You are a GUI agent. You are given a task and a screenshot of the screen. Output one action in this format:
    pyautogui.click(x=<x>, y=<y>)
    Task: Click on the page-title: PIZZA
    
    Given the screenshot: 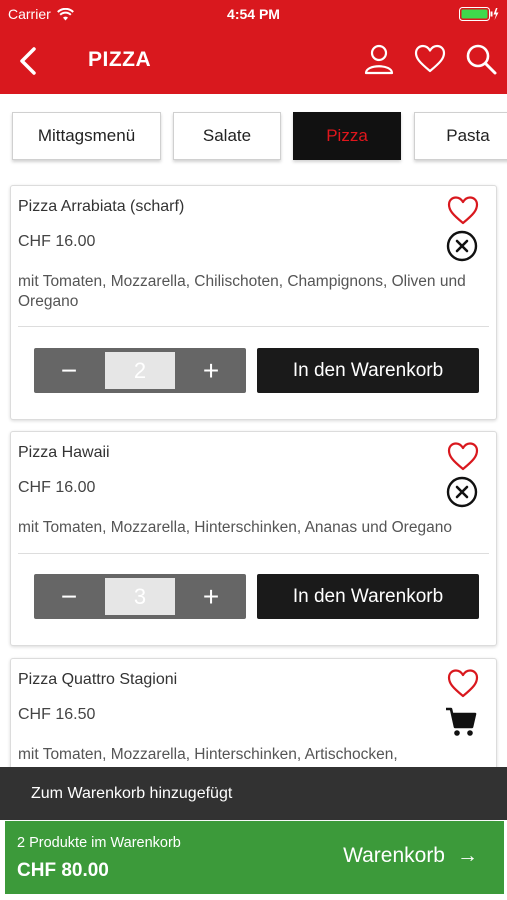 What is the action you would take?
    pyautogui.click(x=120, y=59)
    